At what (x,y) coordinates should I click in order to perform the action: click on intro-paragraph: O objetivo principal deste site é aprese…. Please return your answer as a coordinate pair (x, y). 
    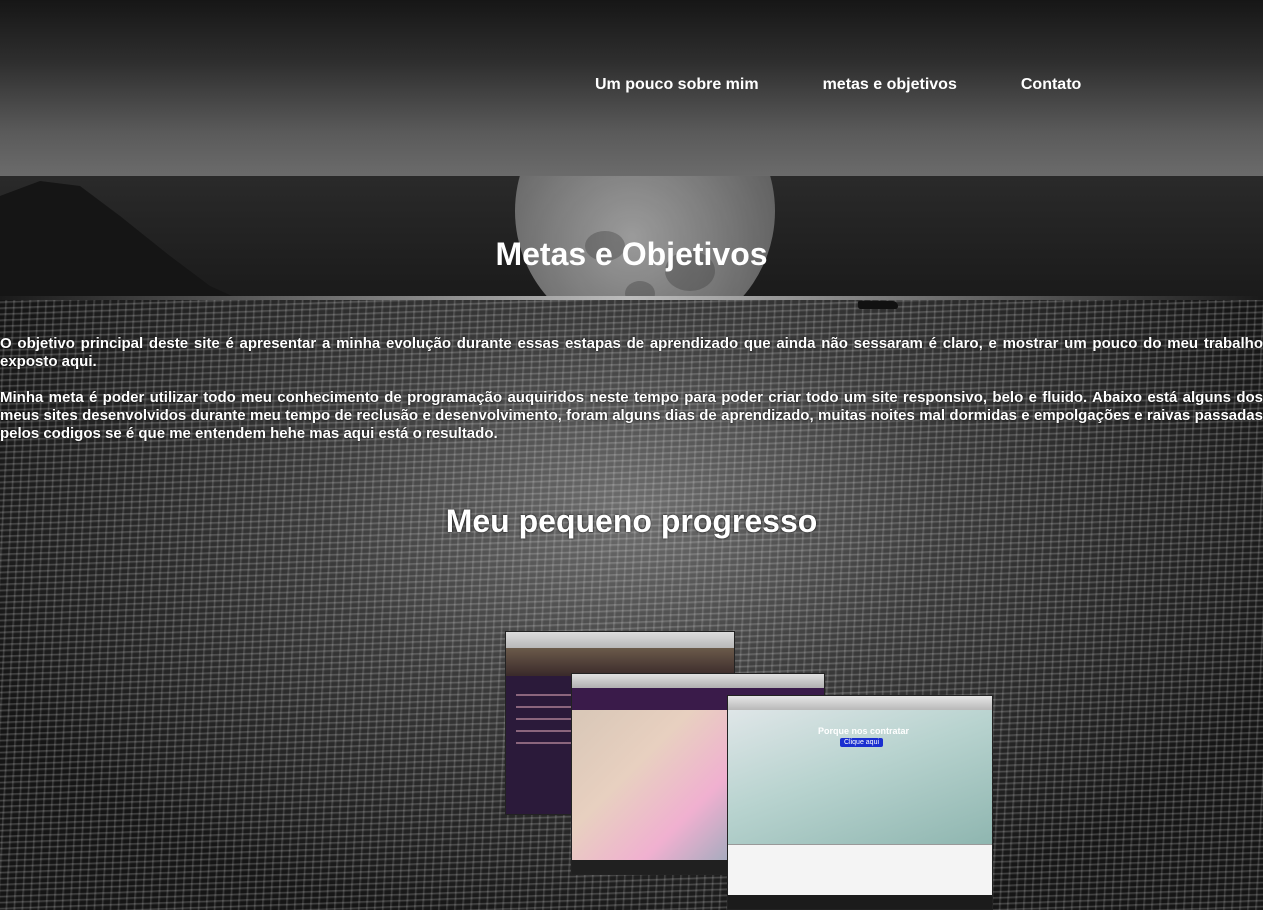
    Looking at the image, I should click on (631, 352).